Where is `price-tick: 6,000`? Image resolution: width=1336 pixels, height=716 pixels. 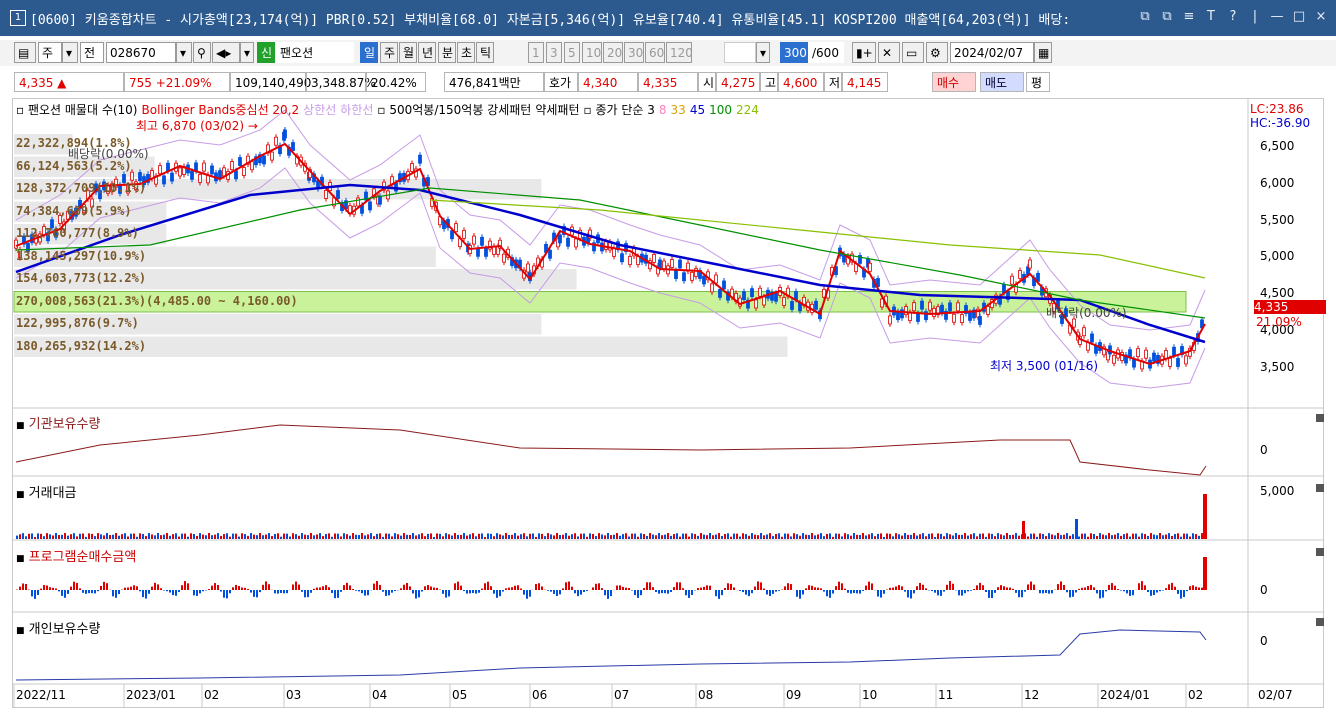 price-tick: 6,000 is located at coordinates (1277, 182).